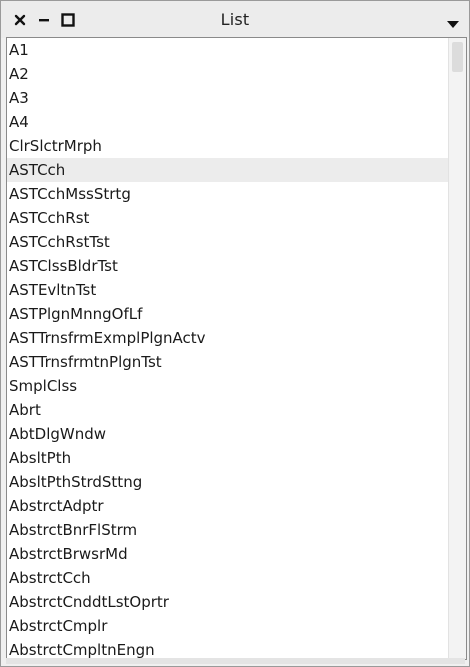 This screenshot has height=667, width=470. I want to click on window-menu-button, so click(453, 21).